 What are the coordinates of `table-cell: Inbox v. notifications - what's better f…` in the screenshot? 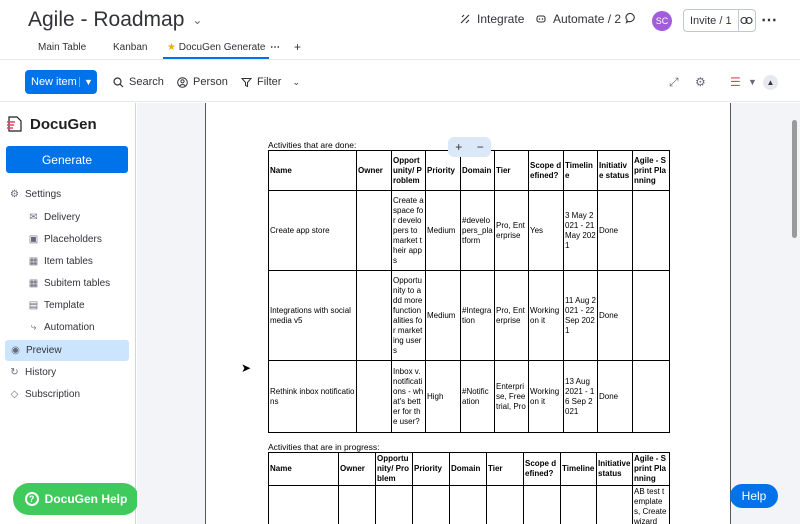 It's located at (408, 396).